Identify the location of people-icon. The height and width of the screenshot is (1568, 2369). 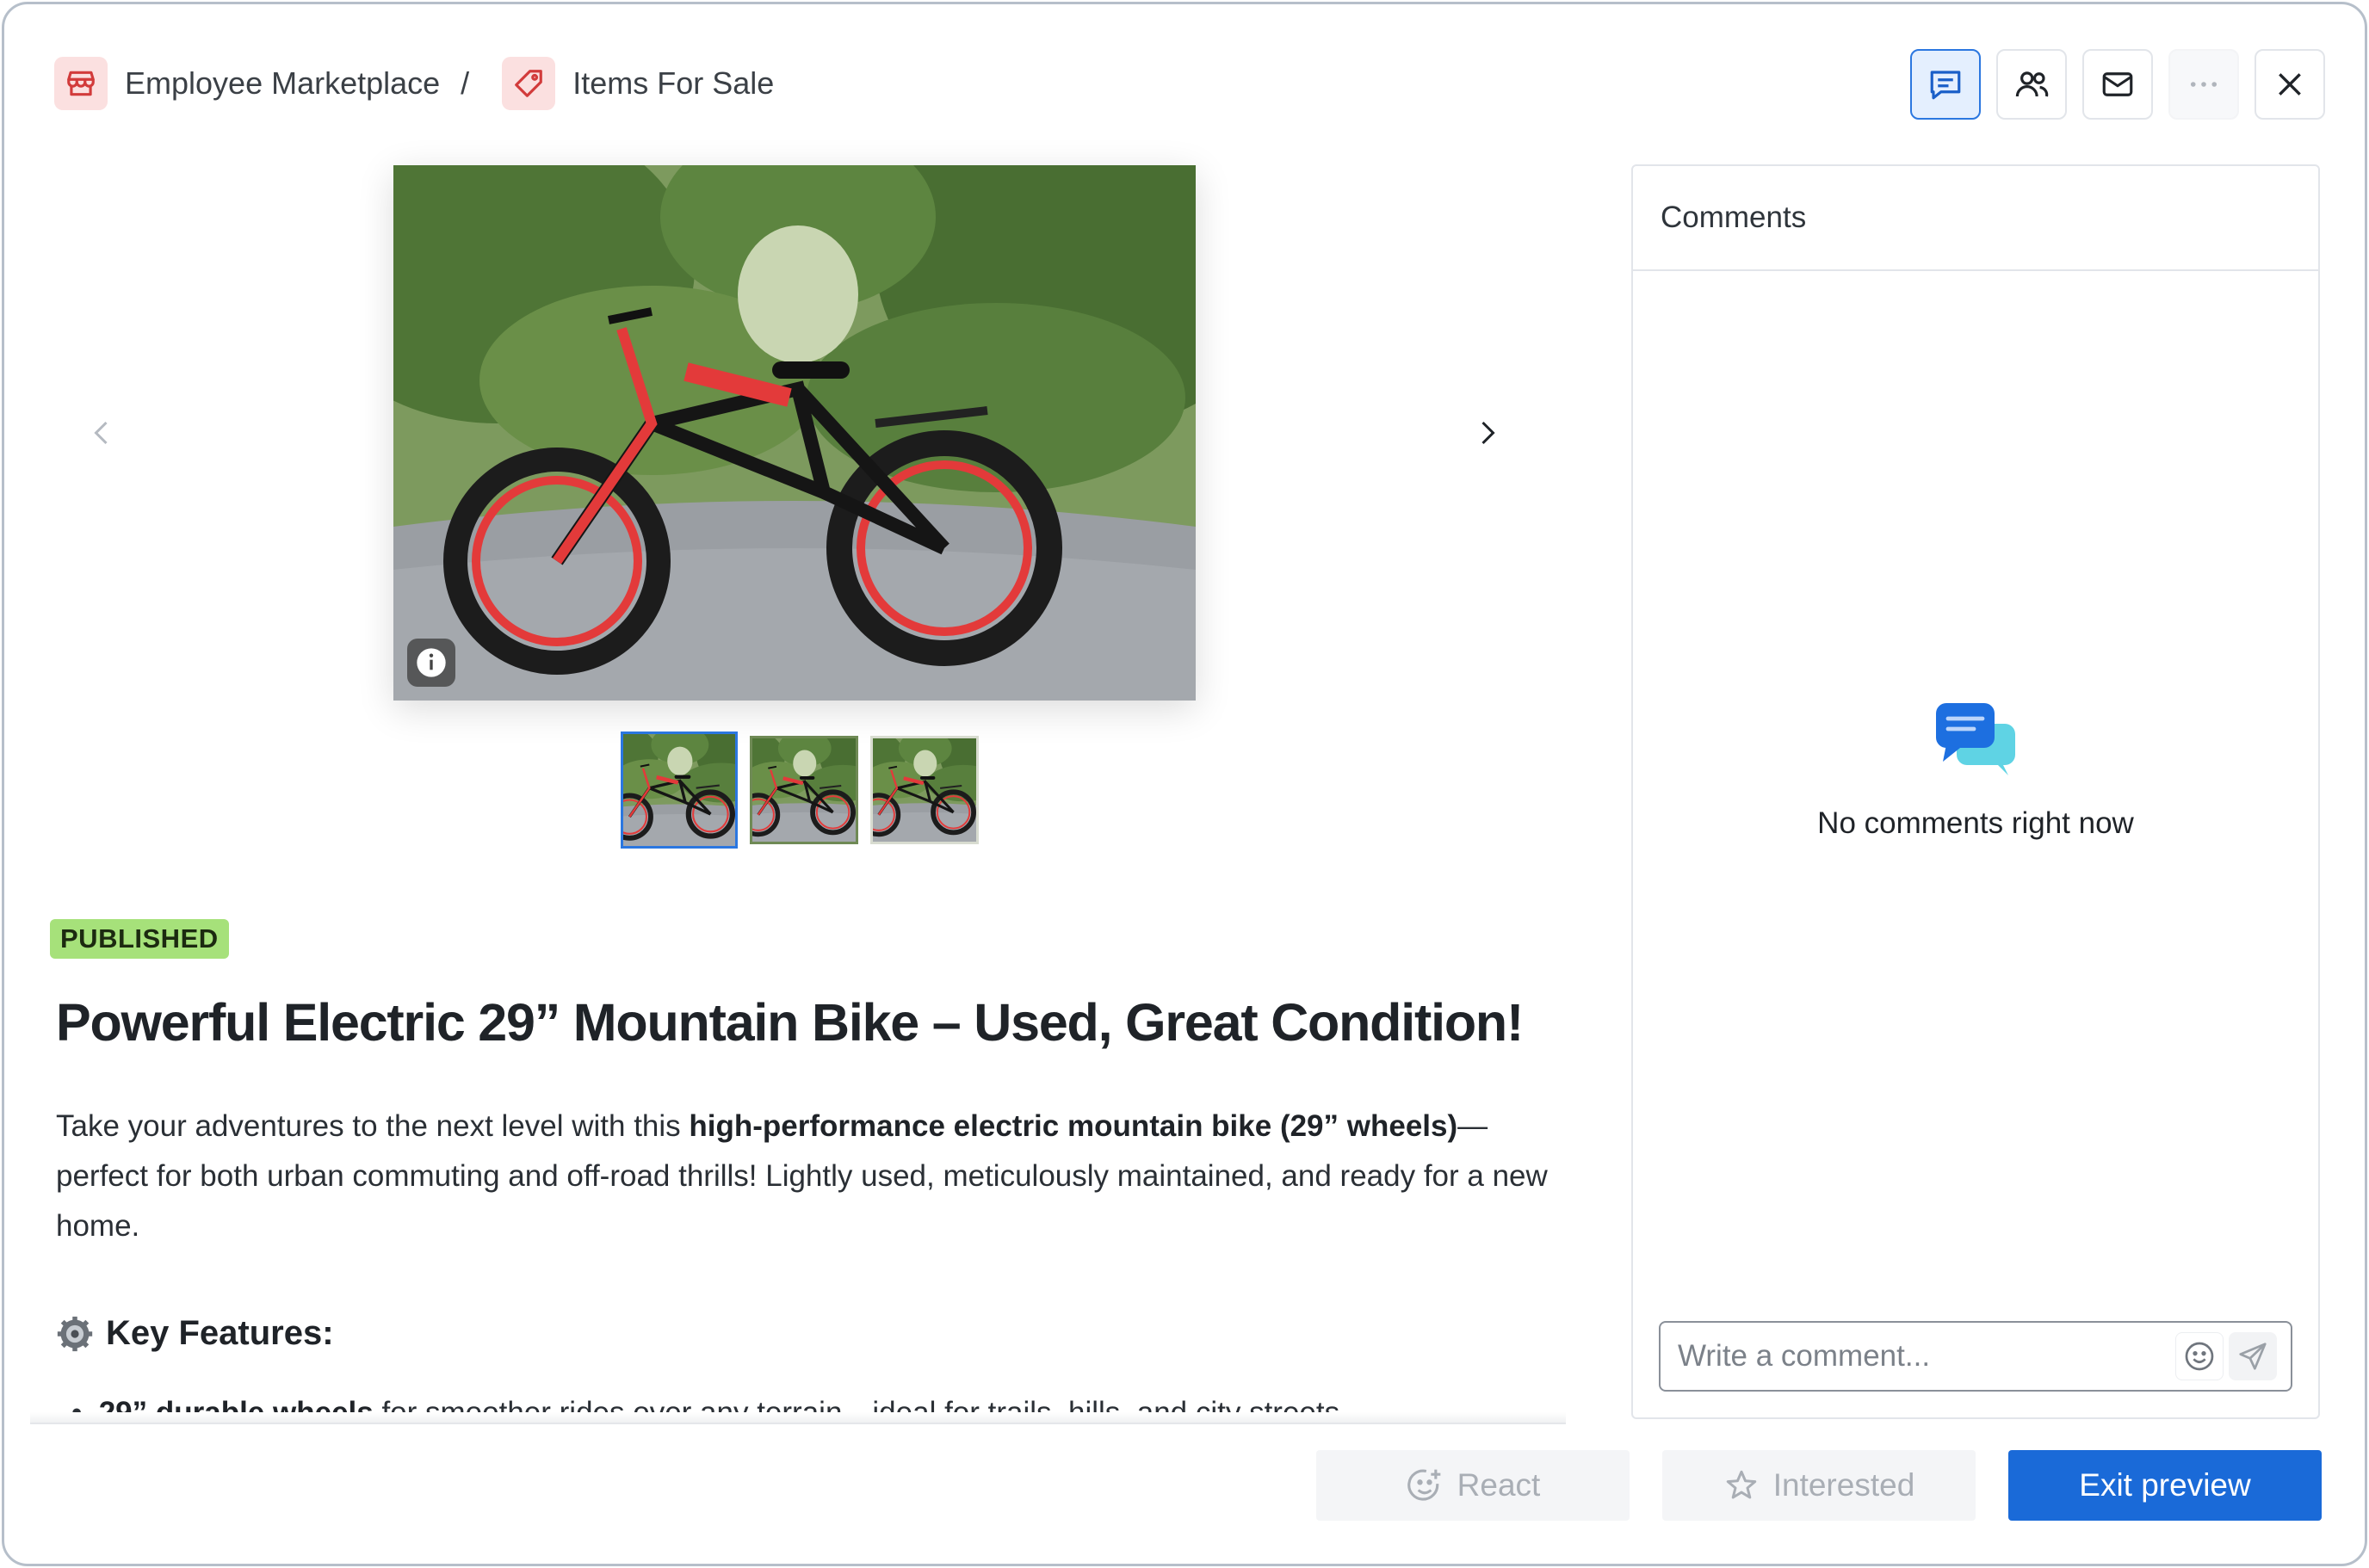
(2032, 84).